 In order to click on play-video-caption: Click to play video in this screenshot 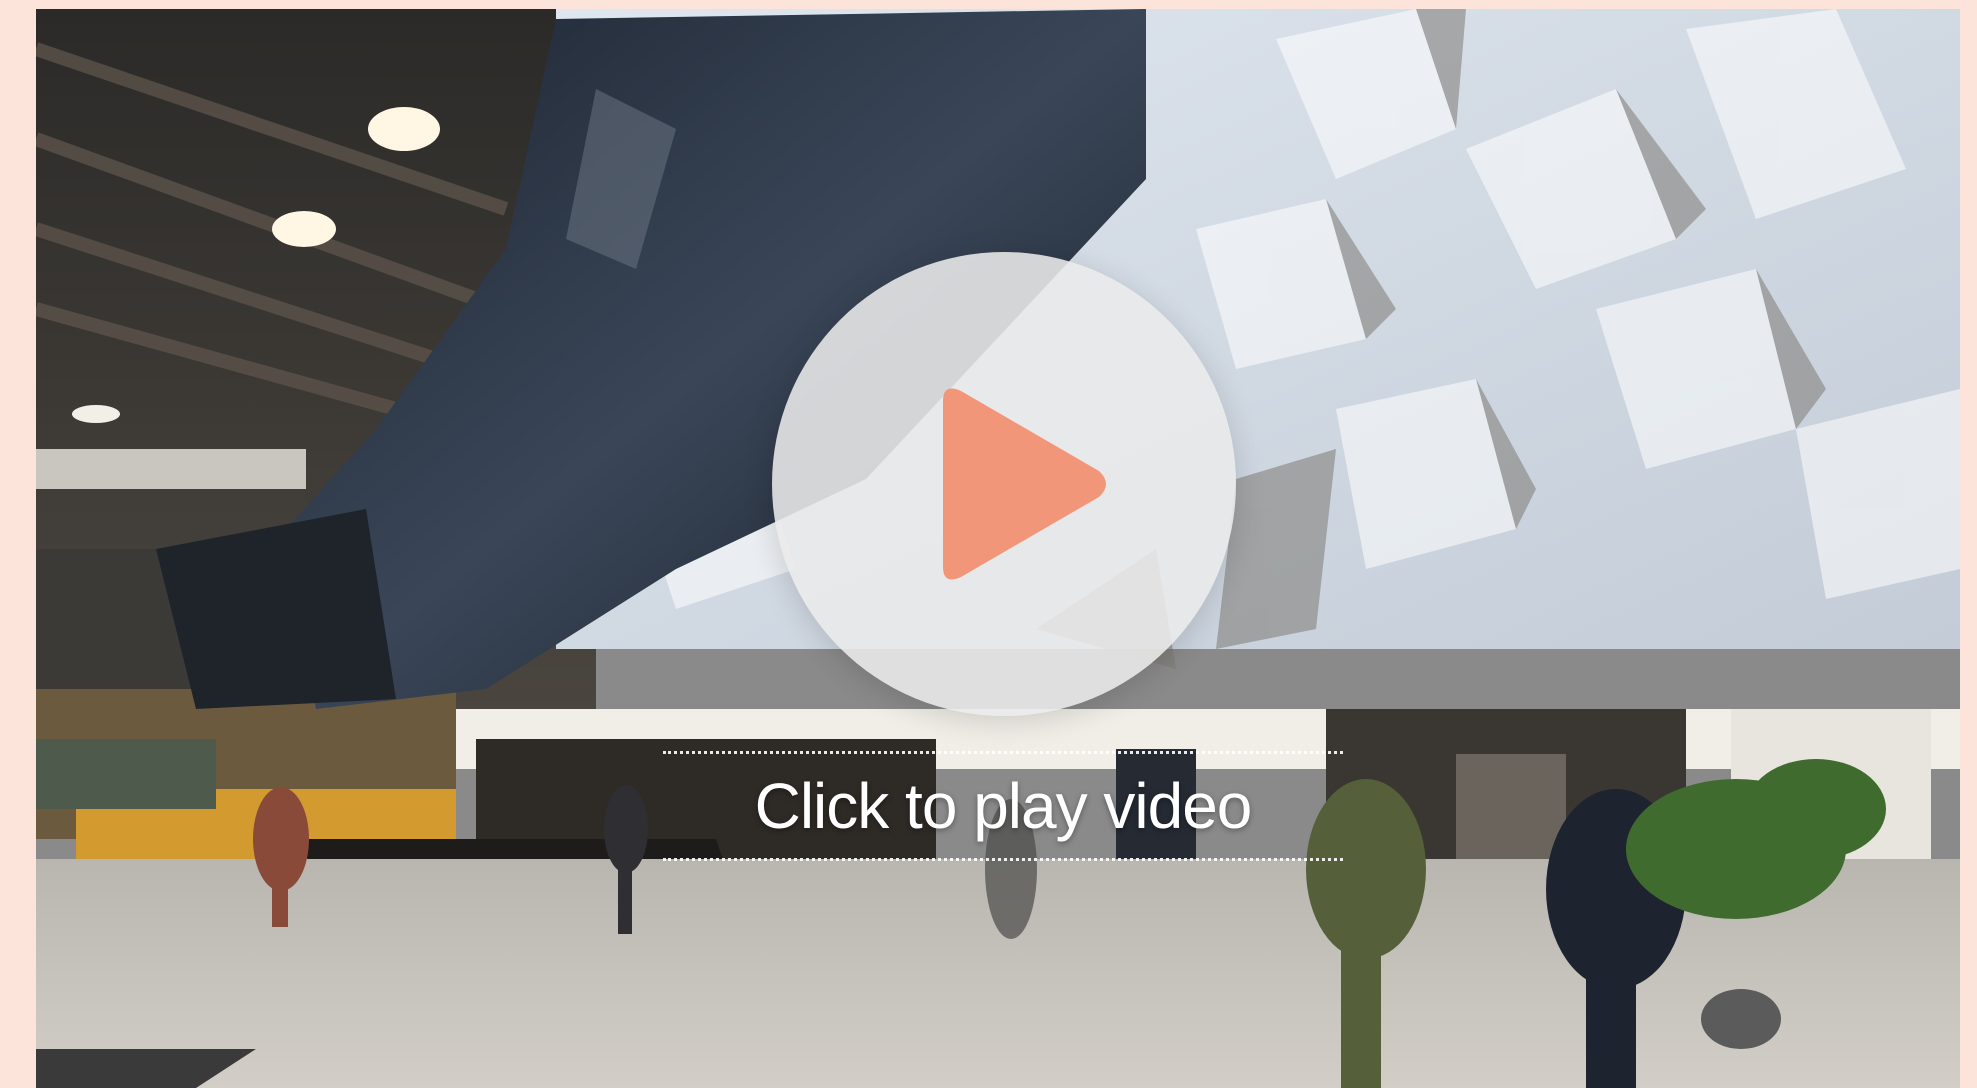, I will do `click(1003, 806)`.